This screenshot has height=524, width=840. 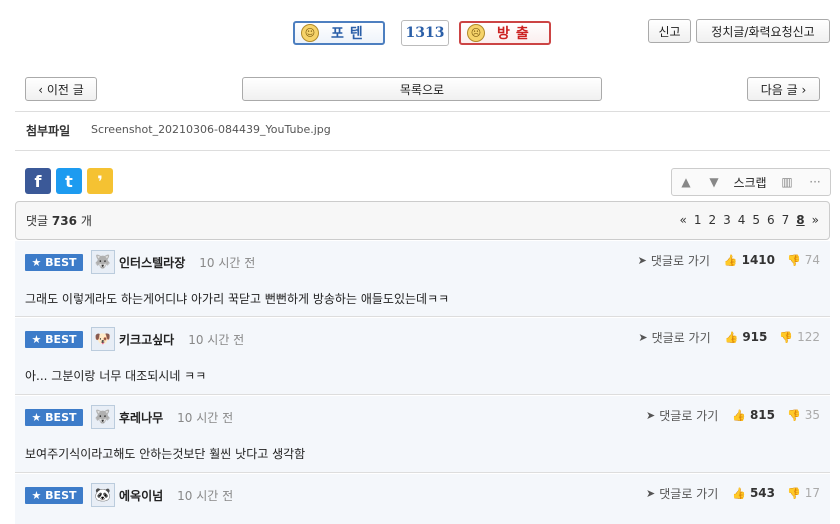 I want to click on comment-count-label: 댓글, so click(x=37, y=221).